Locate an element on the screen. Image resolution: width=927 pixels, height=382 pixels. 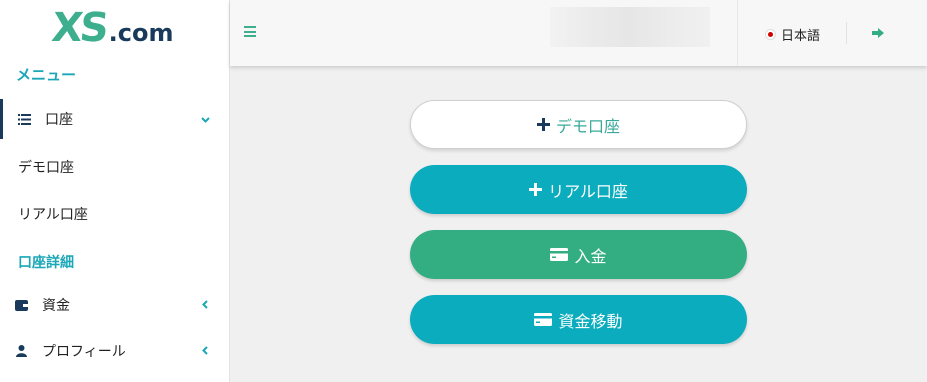
sidebar-item-accounts: 口座 is located at coordinates (114, 119).